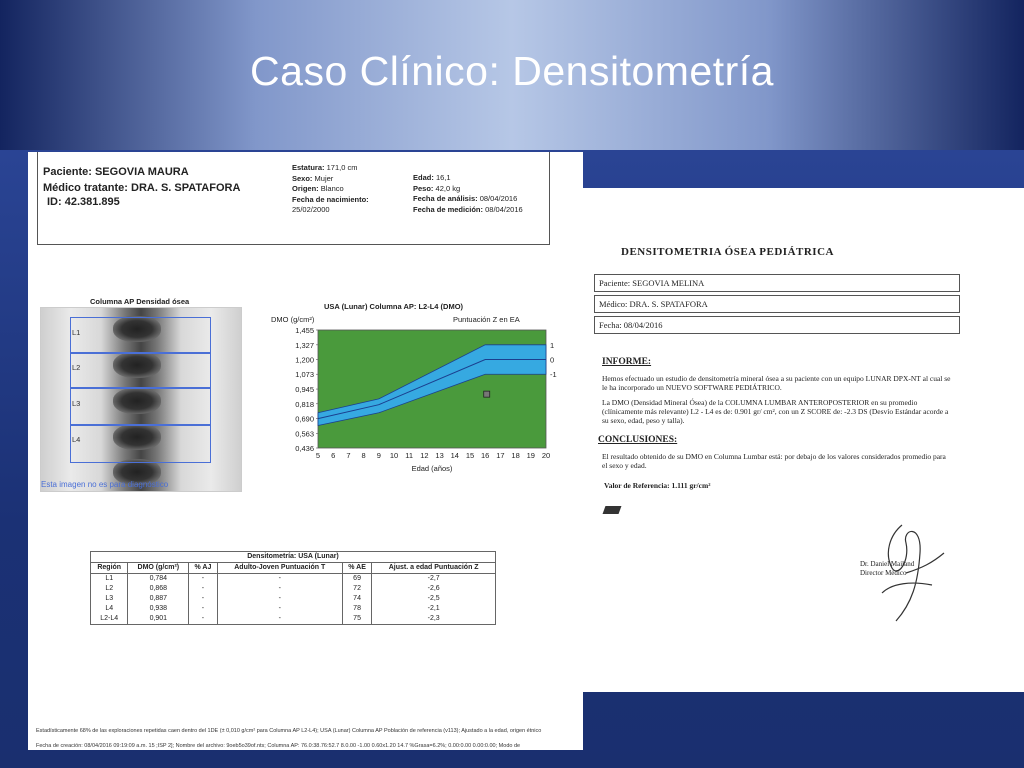  I want to click on z-tick-label: 1, so click(552, 345).